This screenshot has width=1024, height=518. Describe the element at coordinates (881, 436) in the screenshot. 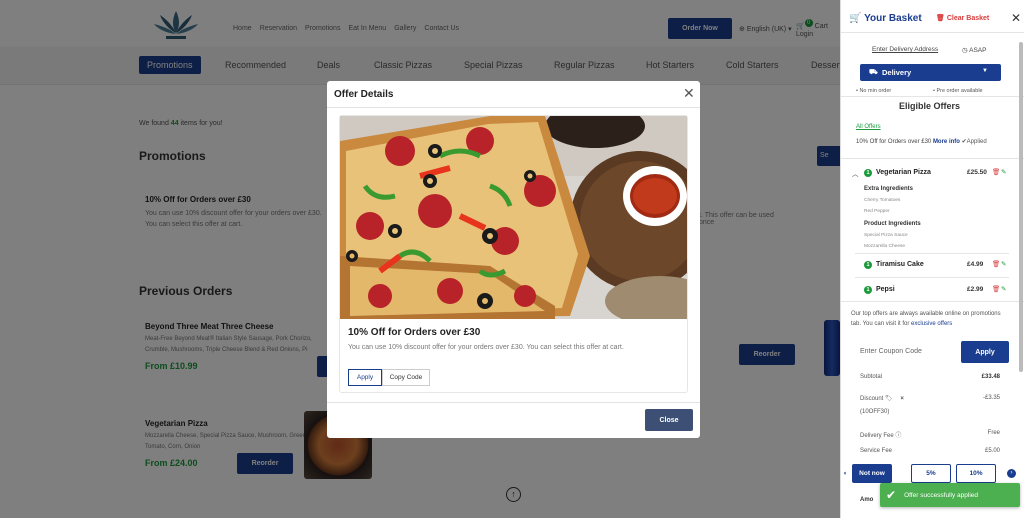

I see `delivery-fee-label: Delivery Fee ⓘ` at that location.